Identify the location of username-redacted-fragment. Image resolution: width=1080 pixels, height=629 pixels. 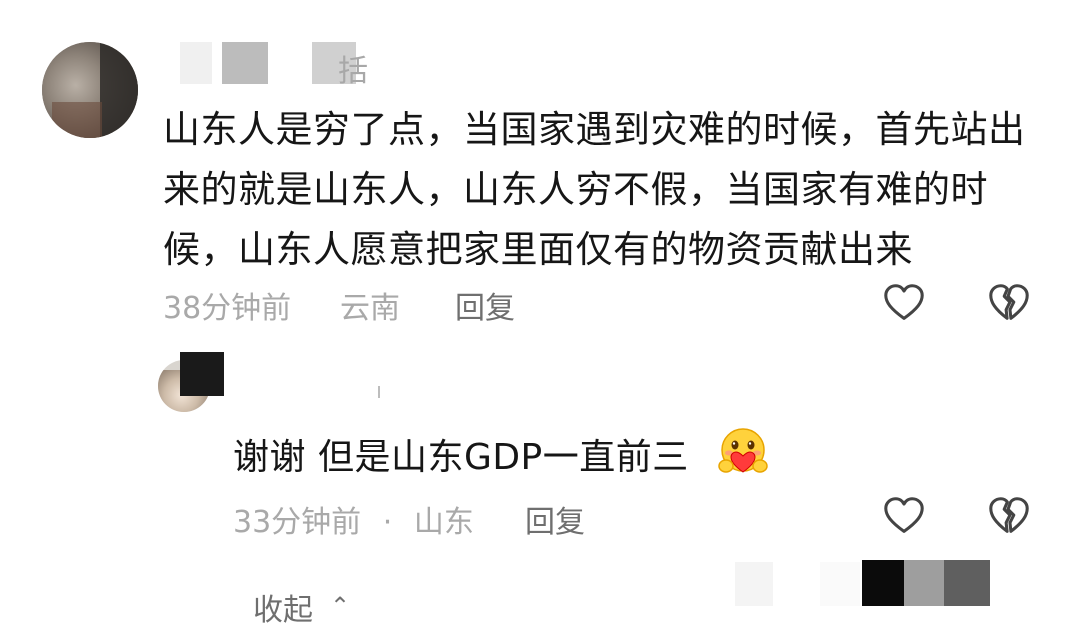
(379, 392).